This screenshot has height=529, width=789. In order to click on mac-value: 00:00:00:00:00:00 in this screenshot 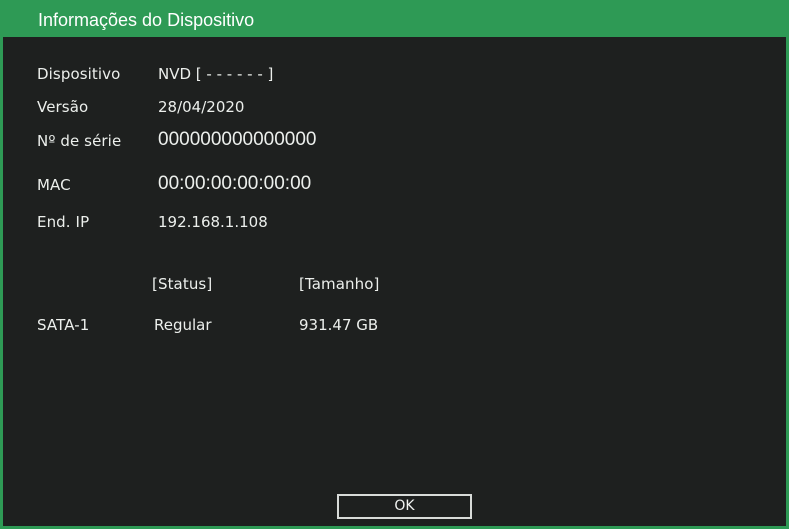, I will do `click(235, 183)`.